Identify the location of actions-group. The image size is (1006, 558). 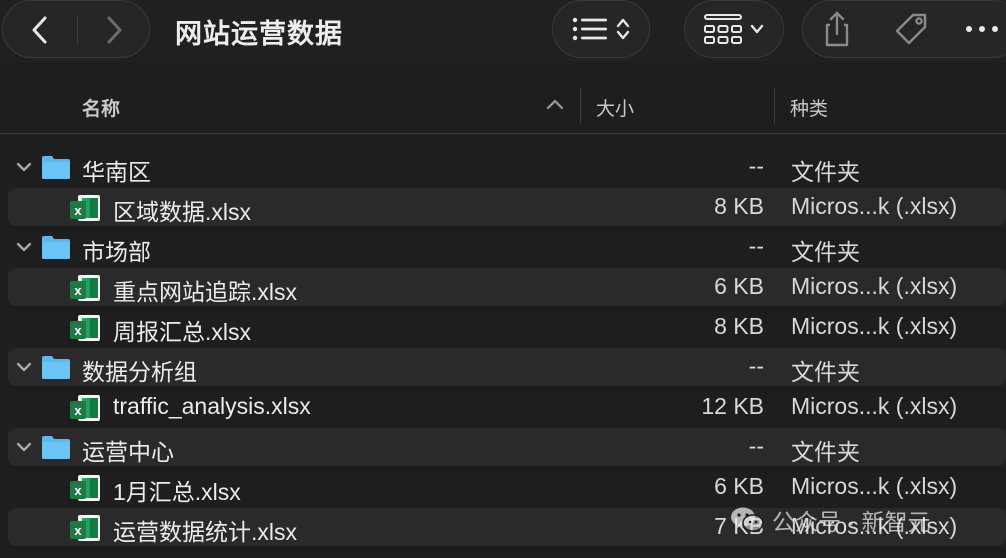
(904, 29).